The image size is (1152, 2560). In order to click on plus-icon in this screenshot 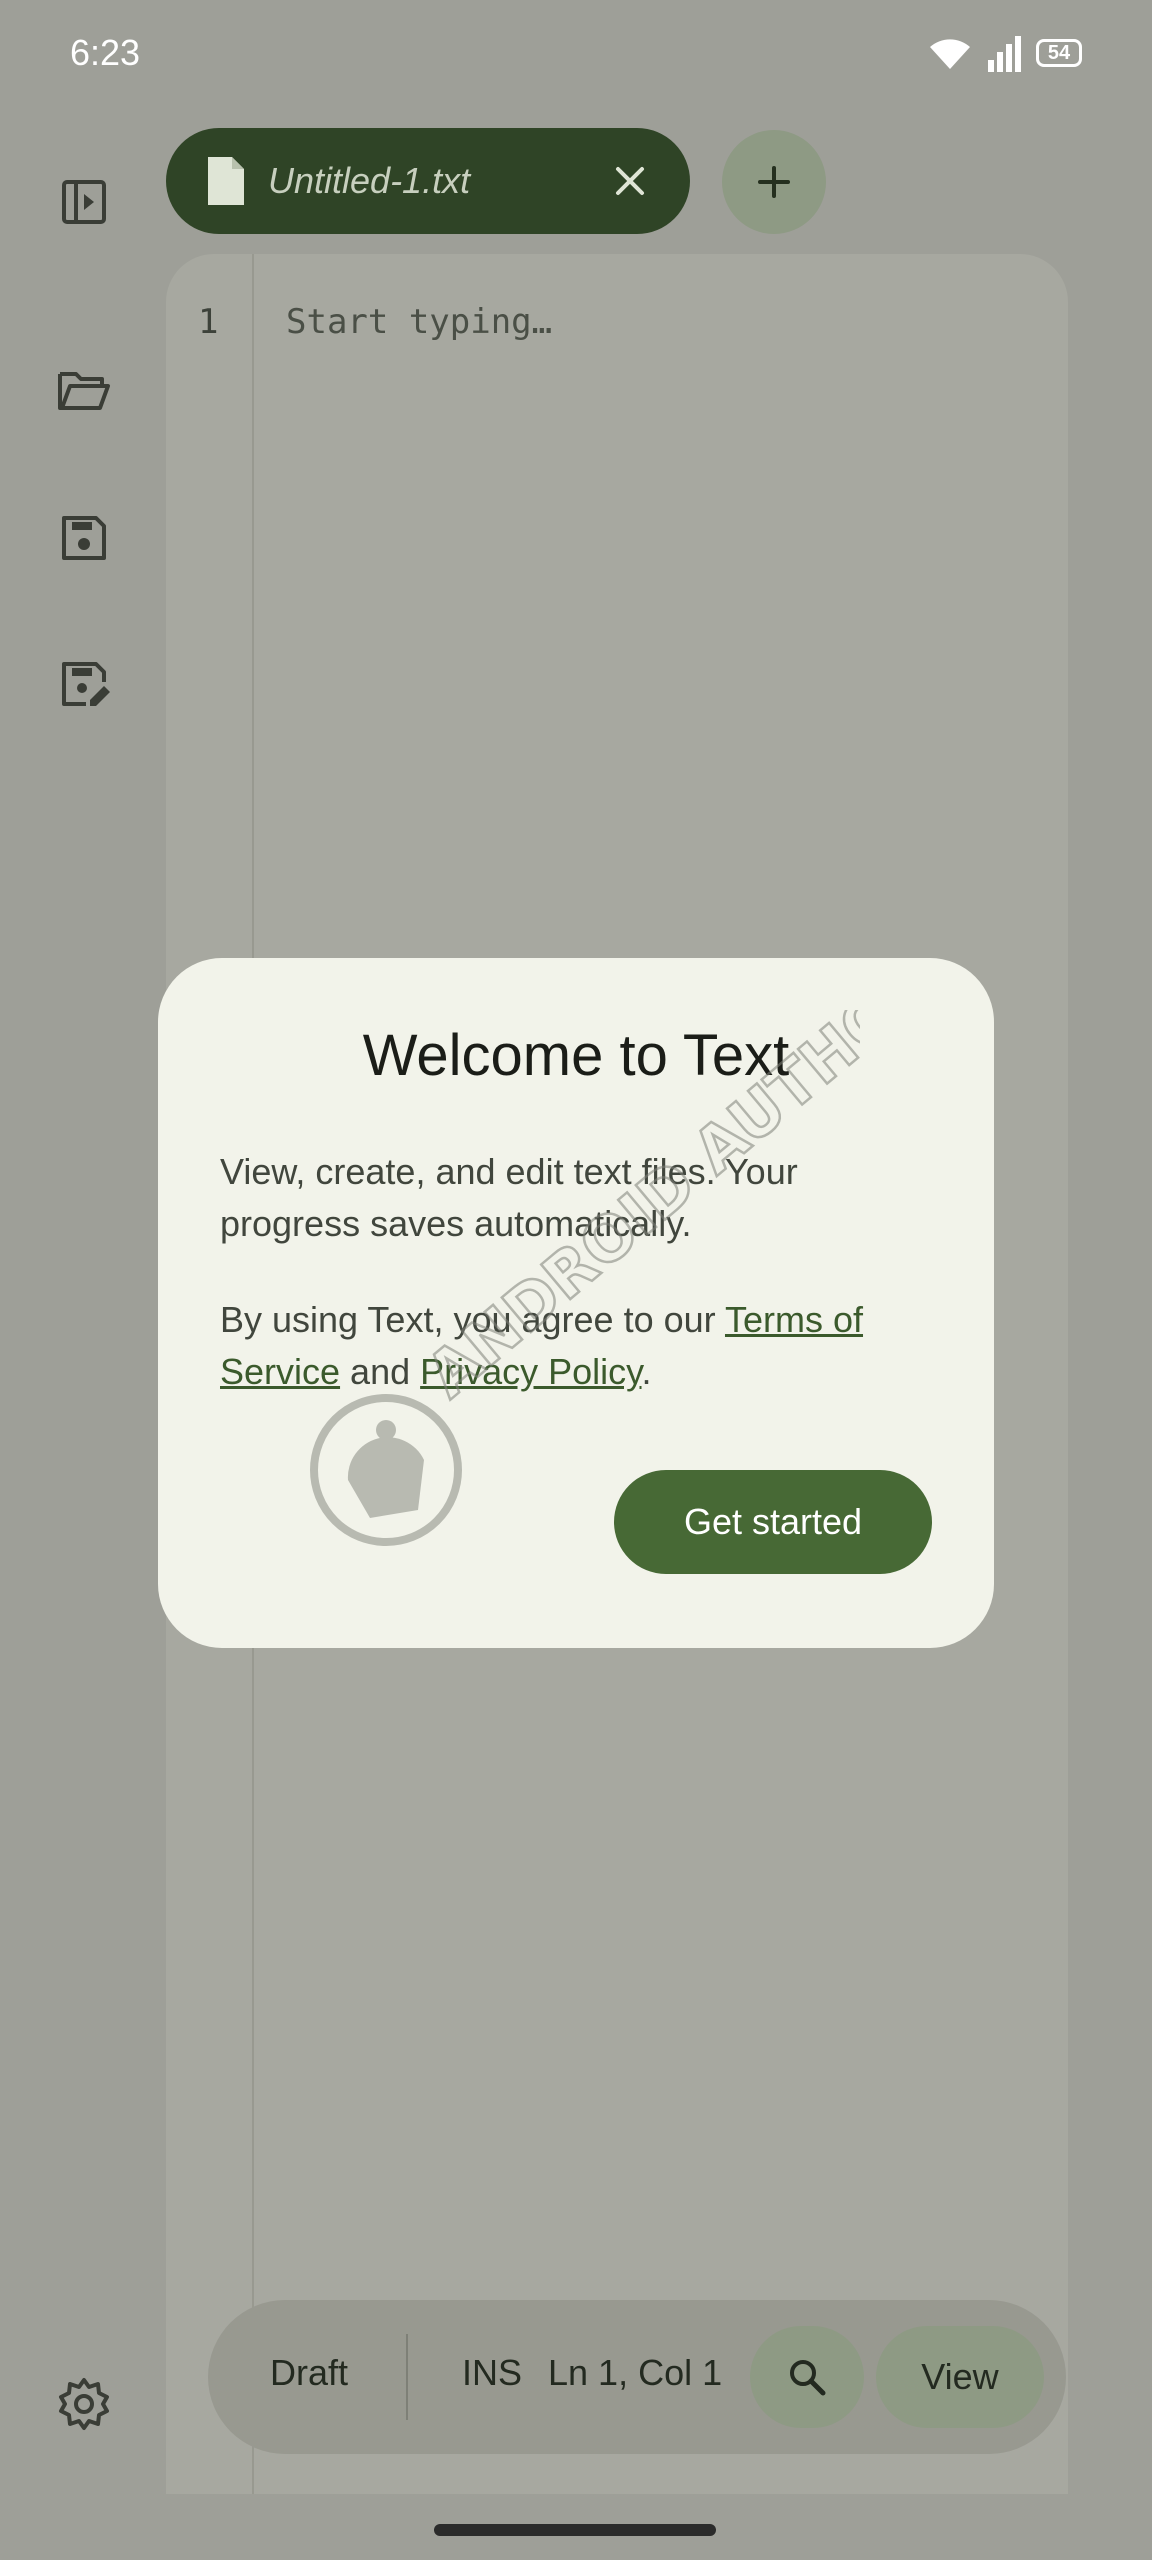, I will do `click(774, 182)`.